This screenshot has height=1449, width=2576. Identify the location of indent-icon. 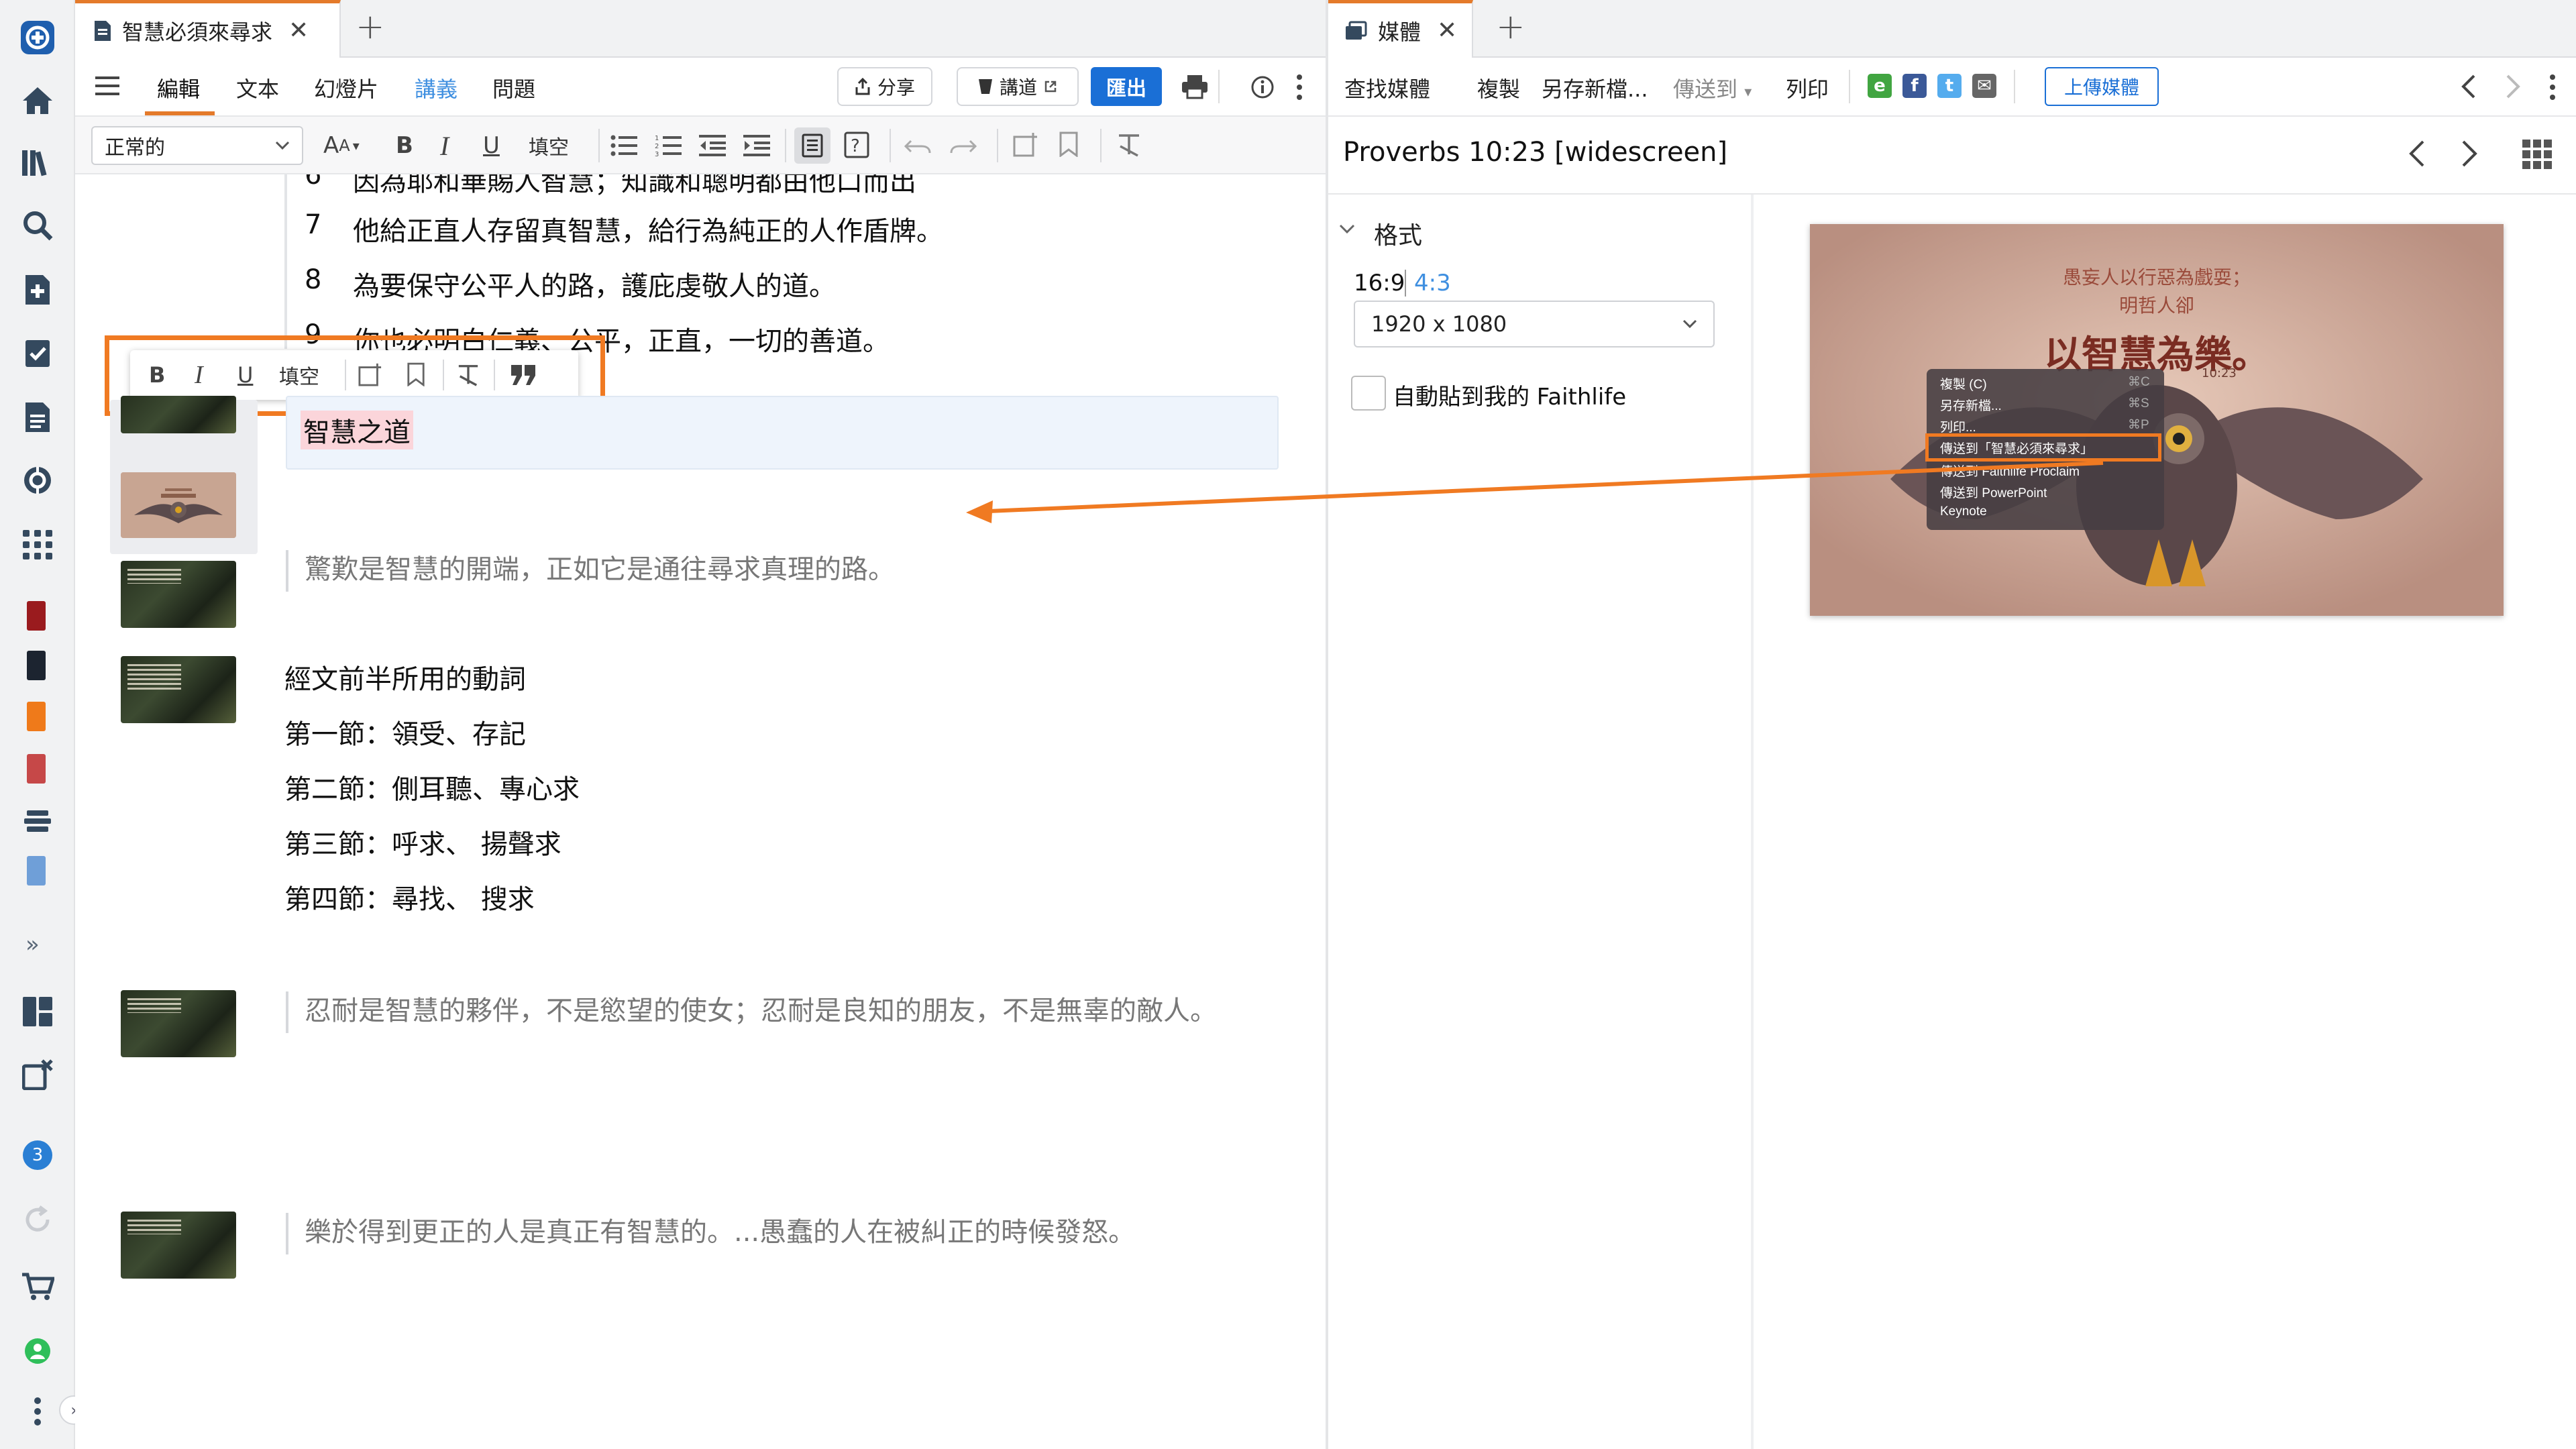
(756, 147).